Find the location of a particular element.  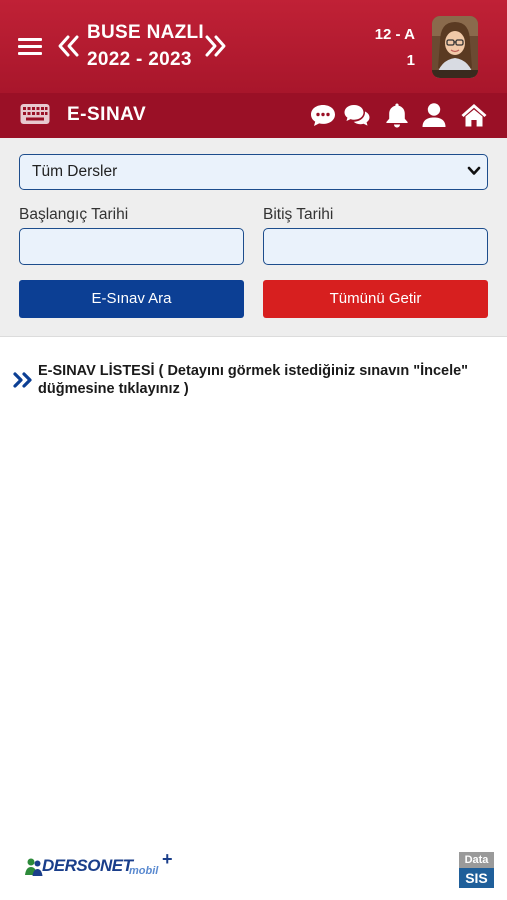

home-icon is located at coordinates (474, 115).